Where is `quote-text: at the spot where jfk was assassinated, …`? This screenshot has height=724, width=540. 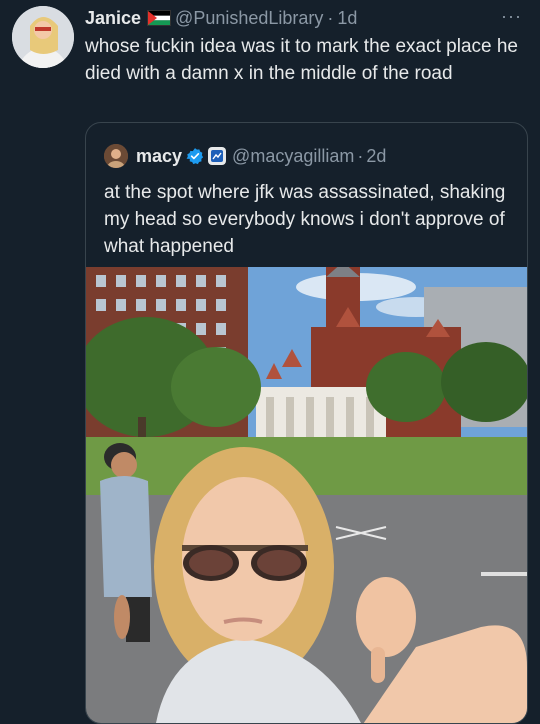 quote-text: at the spot where jfk was assassinated, … is located at coordinates (305, 219).